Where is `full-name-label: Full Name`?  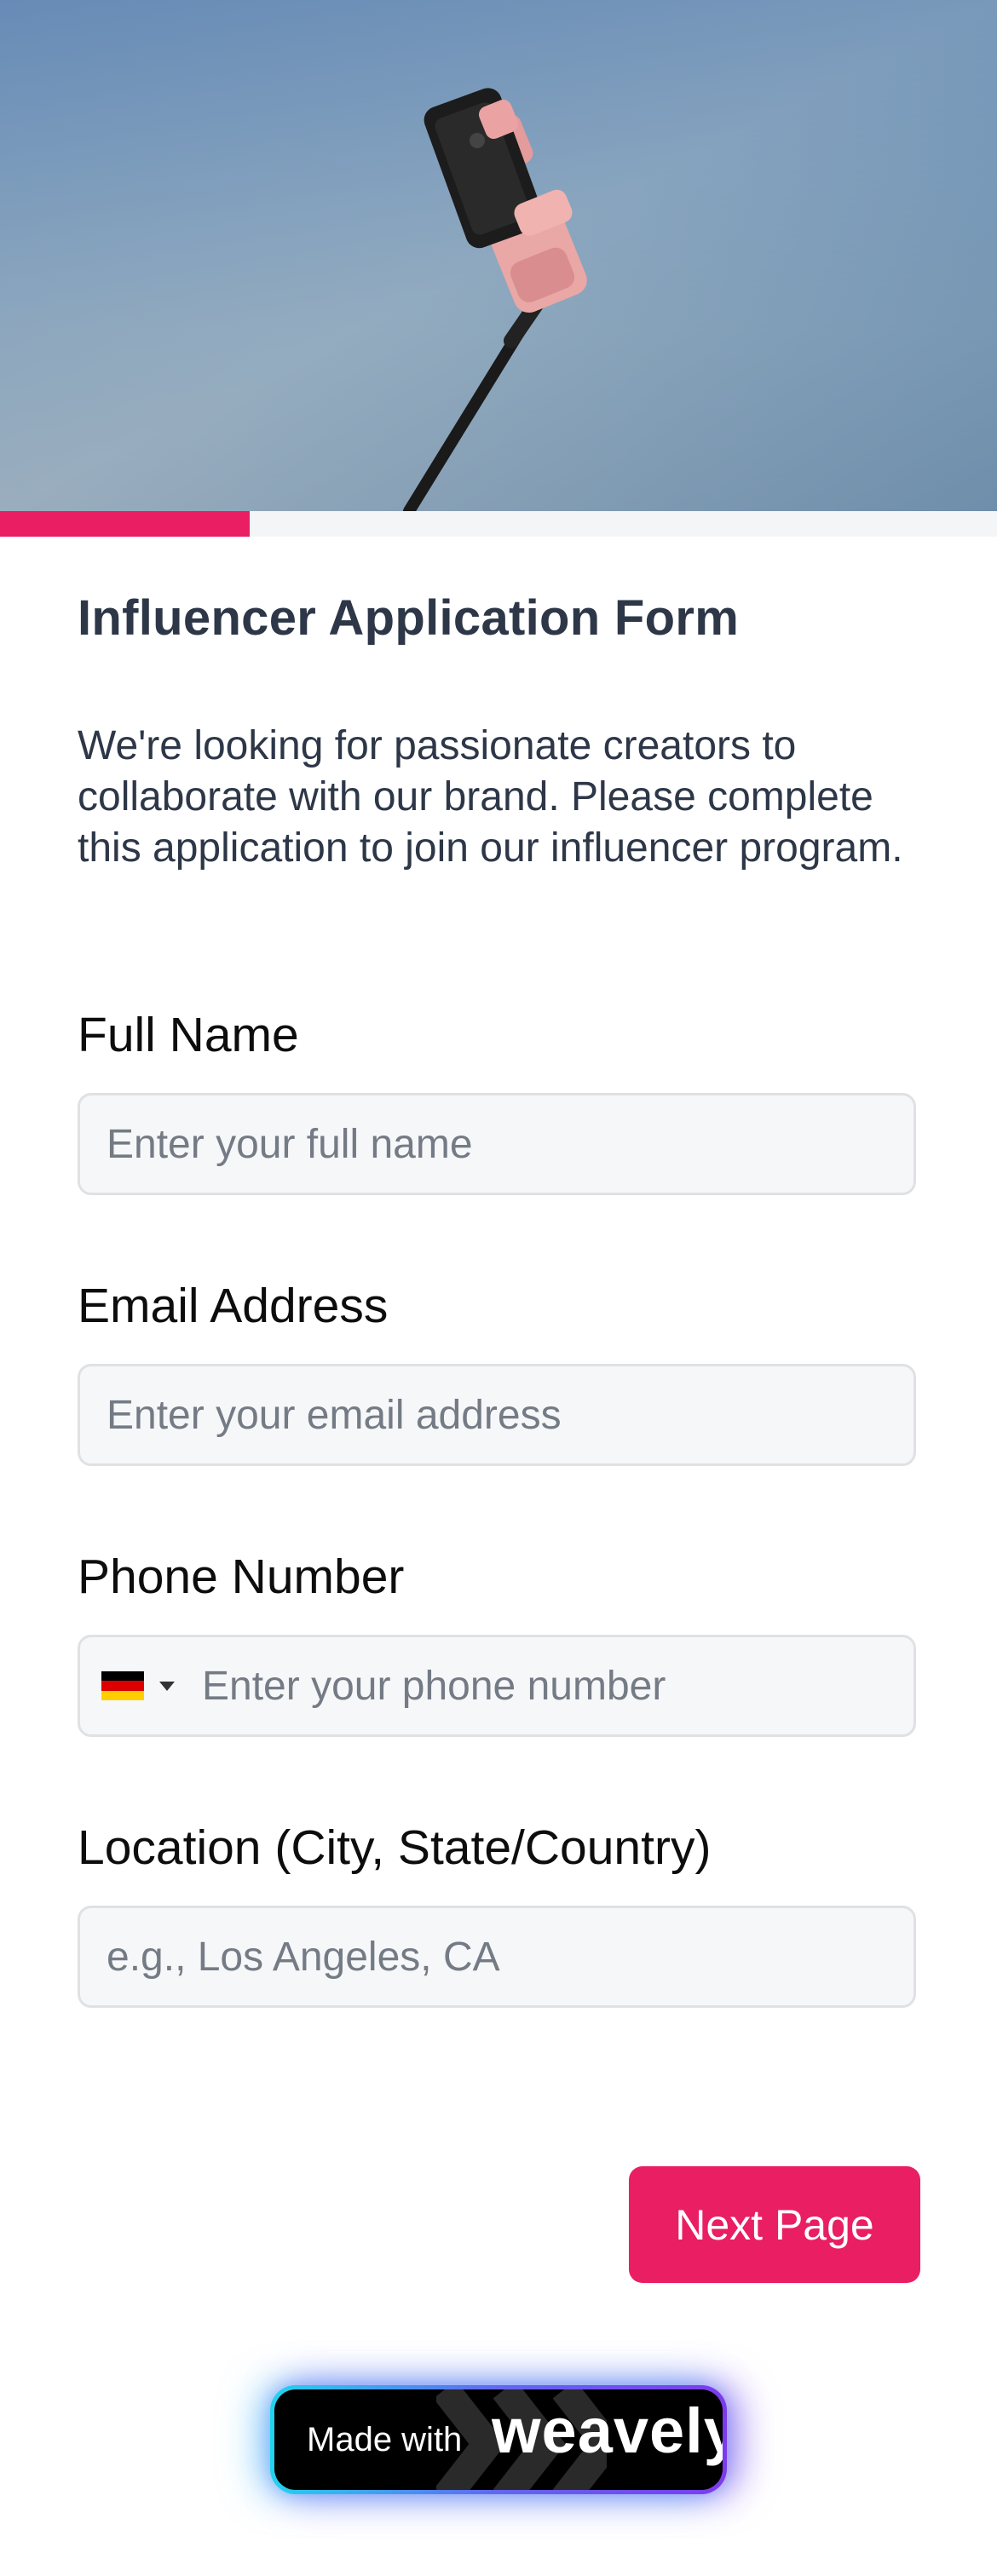
full-name-label: Full Name is located at coordinates (189, 1035).